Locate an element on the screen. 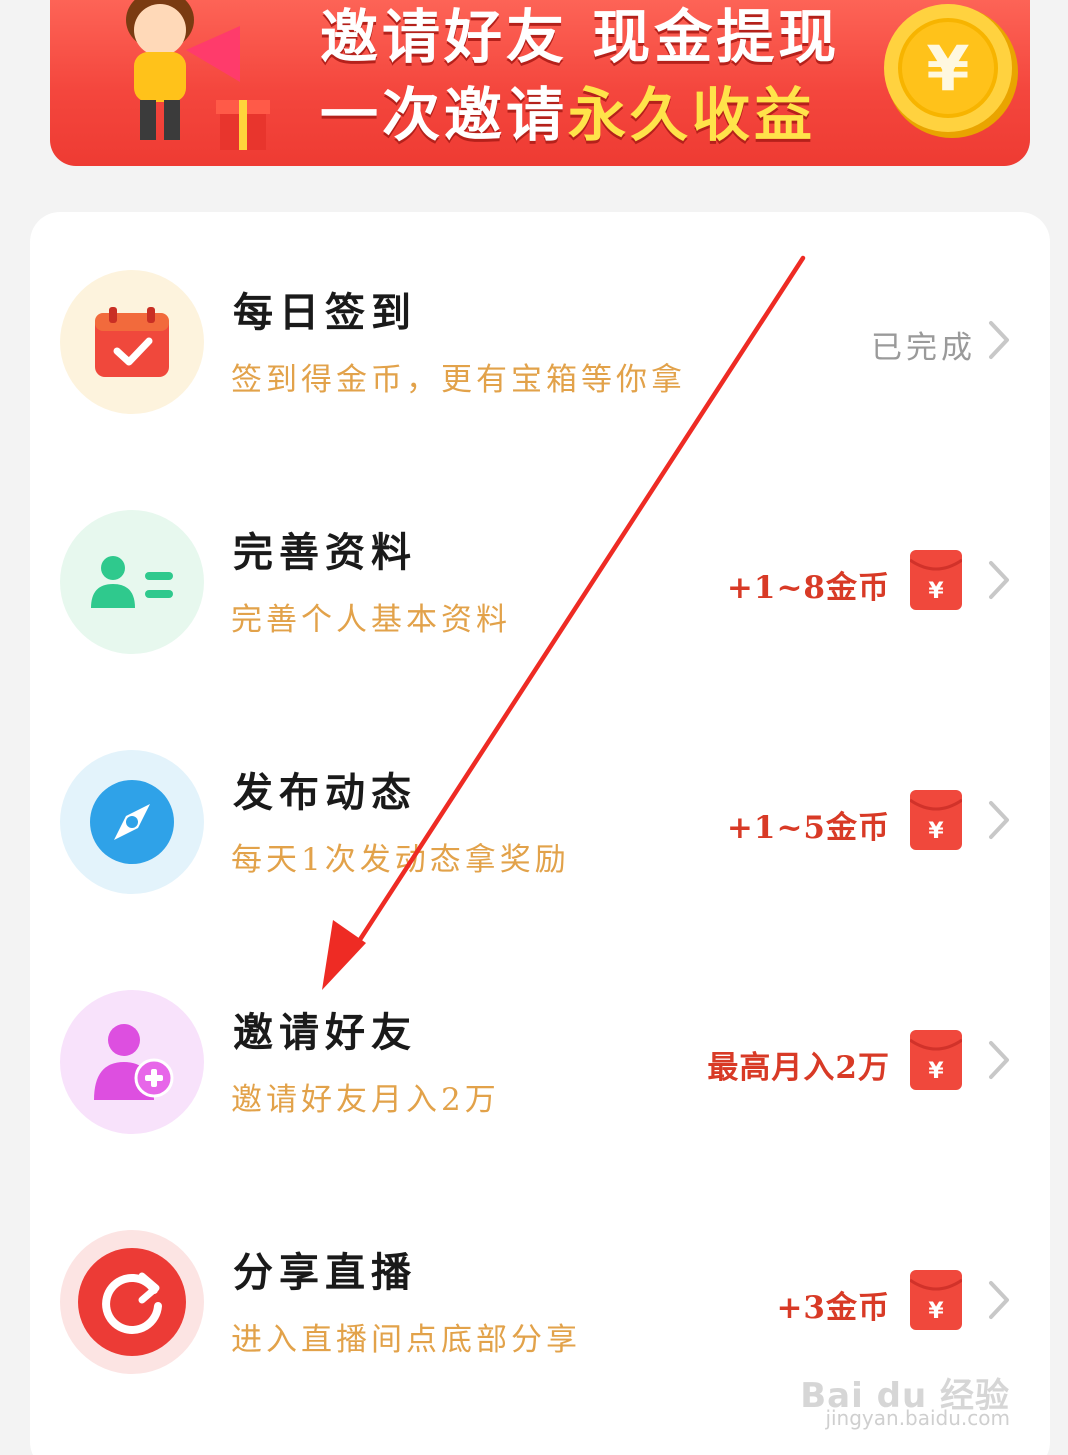 The height and width of the screenshot is (1455, 1068). add-friend-icon is located at coordinates (132, 1062).